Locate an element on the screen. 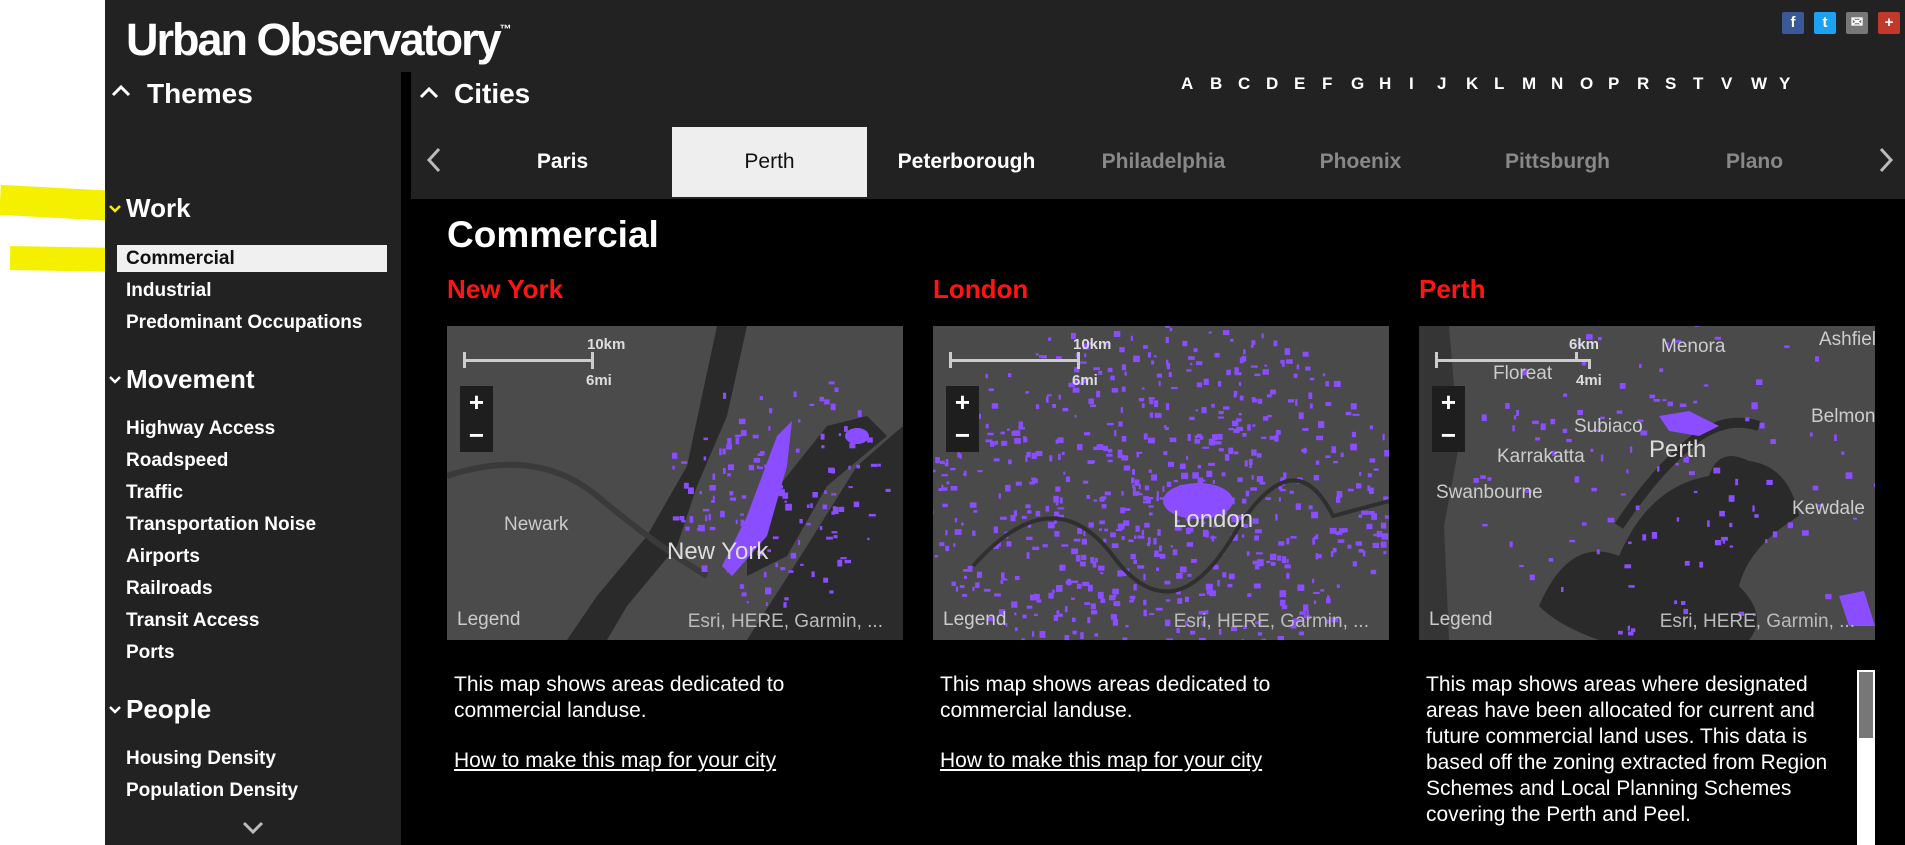 The width and height of the screenshot is (1905, 845). tab-philadelphia: Philadelphia is located at coordinates (1163, 162).